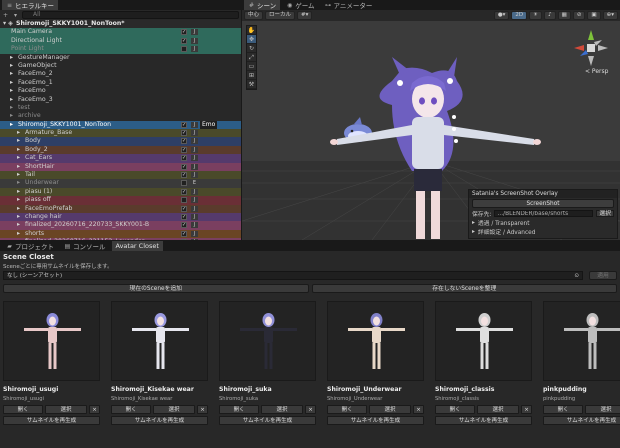 This screenshot has height=448, width=620. I want to click on grid-snap-button: #▾, so click(305, 15).